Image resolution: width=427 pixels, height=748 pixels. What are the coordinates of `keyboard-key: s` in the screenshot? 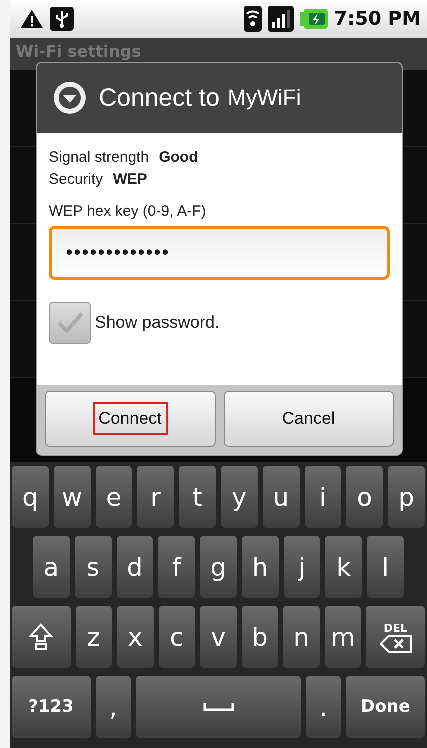 It's located at (93, 567).